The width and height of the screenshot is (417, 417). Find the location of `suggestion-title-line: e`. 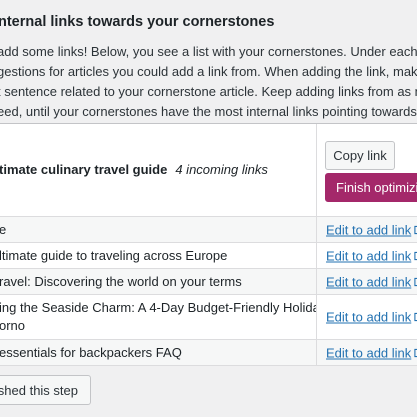

suggestion-title-line: e is located at coordinates (3, 229).